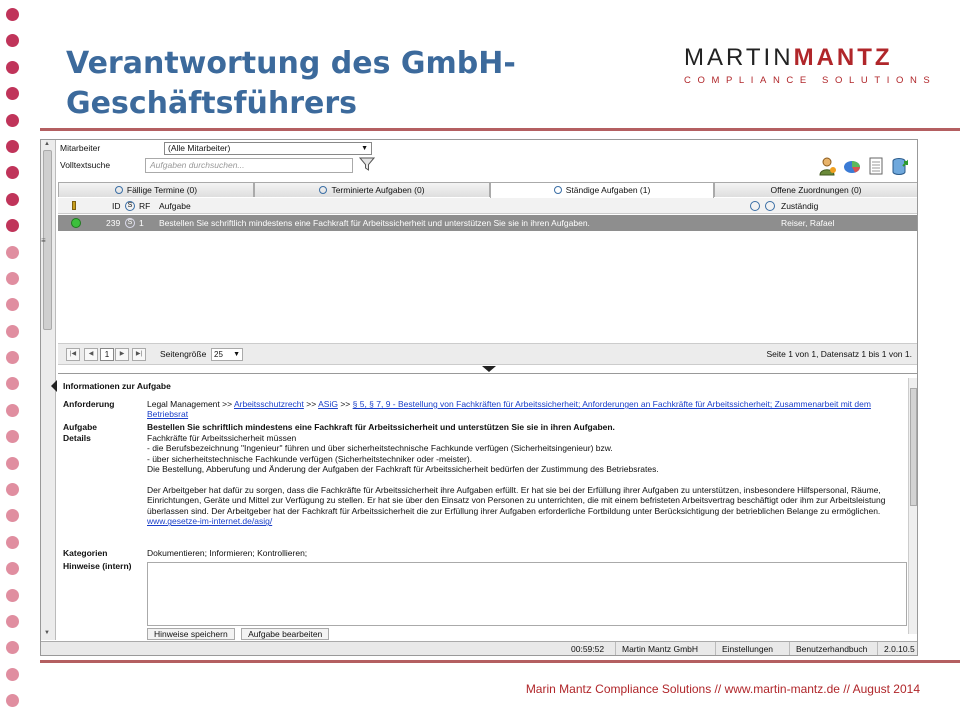 The width and height of the screenshot is (960, 720). I want to click on tab-label: Offene Zuordnungen (0), so click(816, 190).